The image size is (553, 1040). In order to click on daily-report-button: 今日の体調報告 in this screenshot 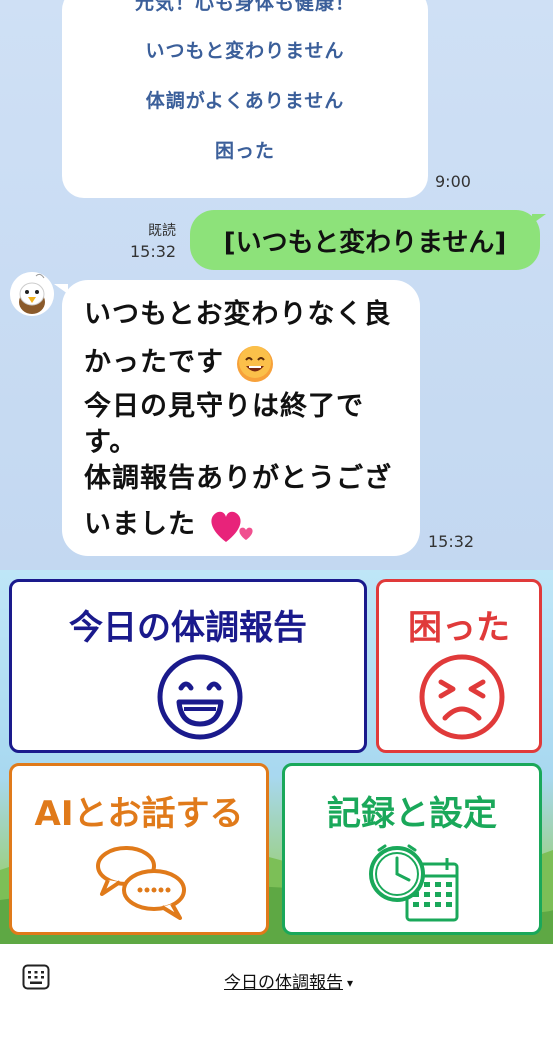, I will do `click(188, 666)`.